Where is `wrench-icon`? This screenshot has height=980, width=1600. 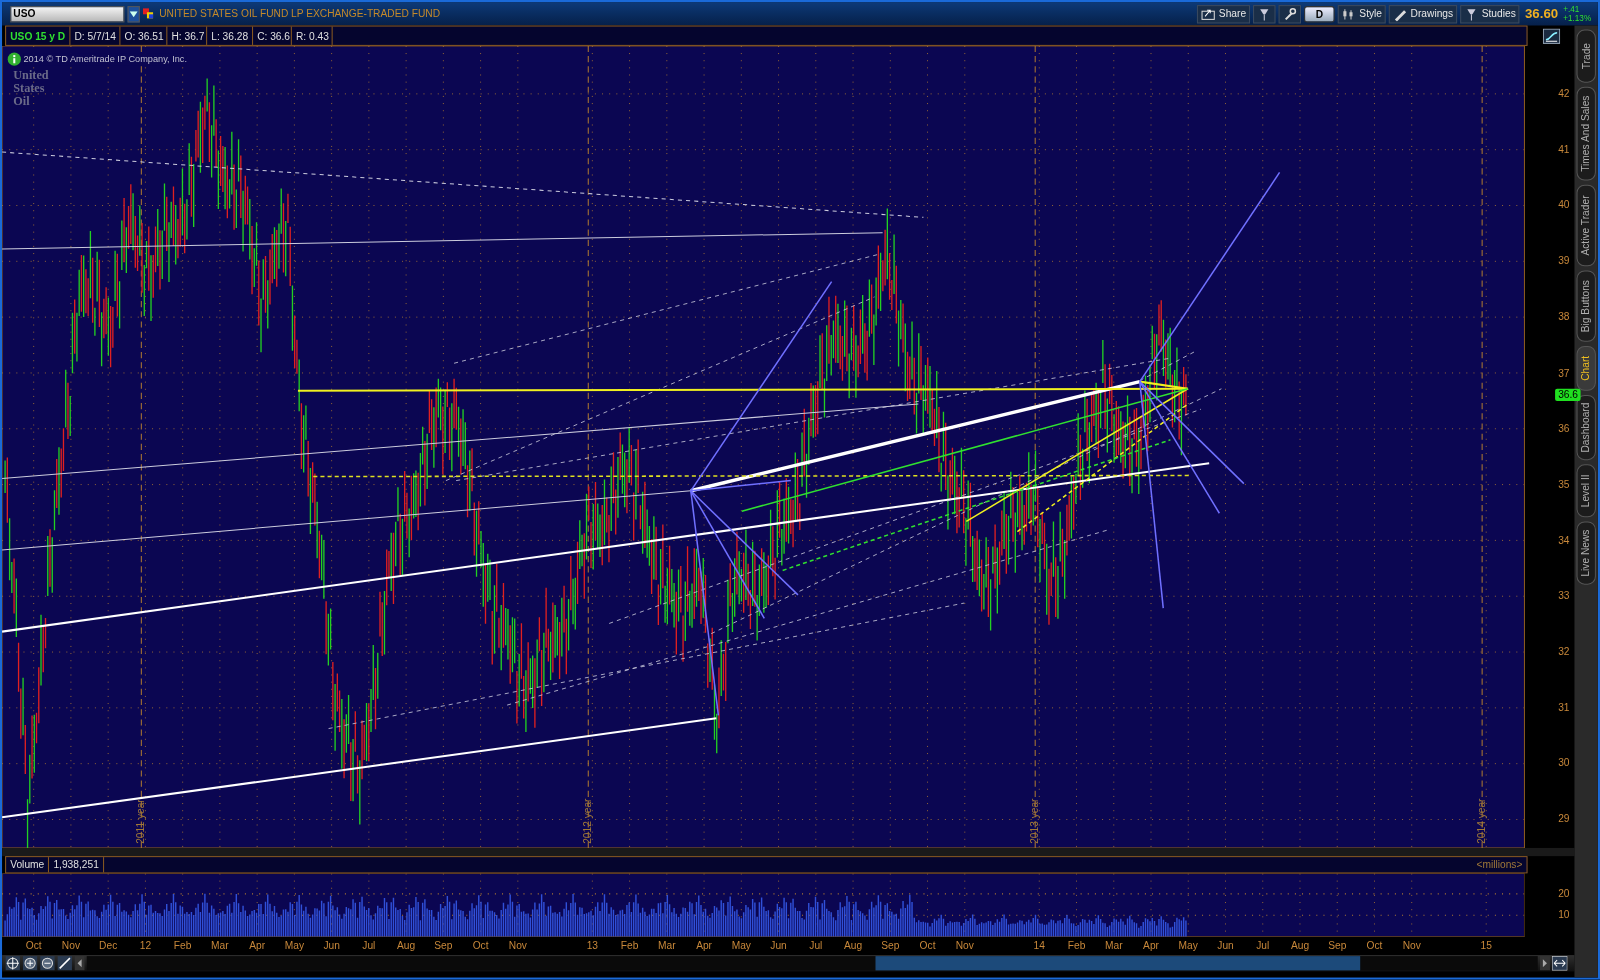 wrench-icon is located at coordinates (1290, 13).